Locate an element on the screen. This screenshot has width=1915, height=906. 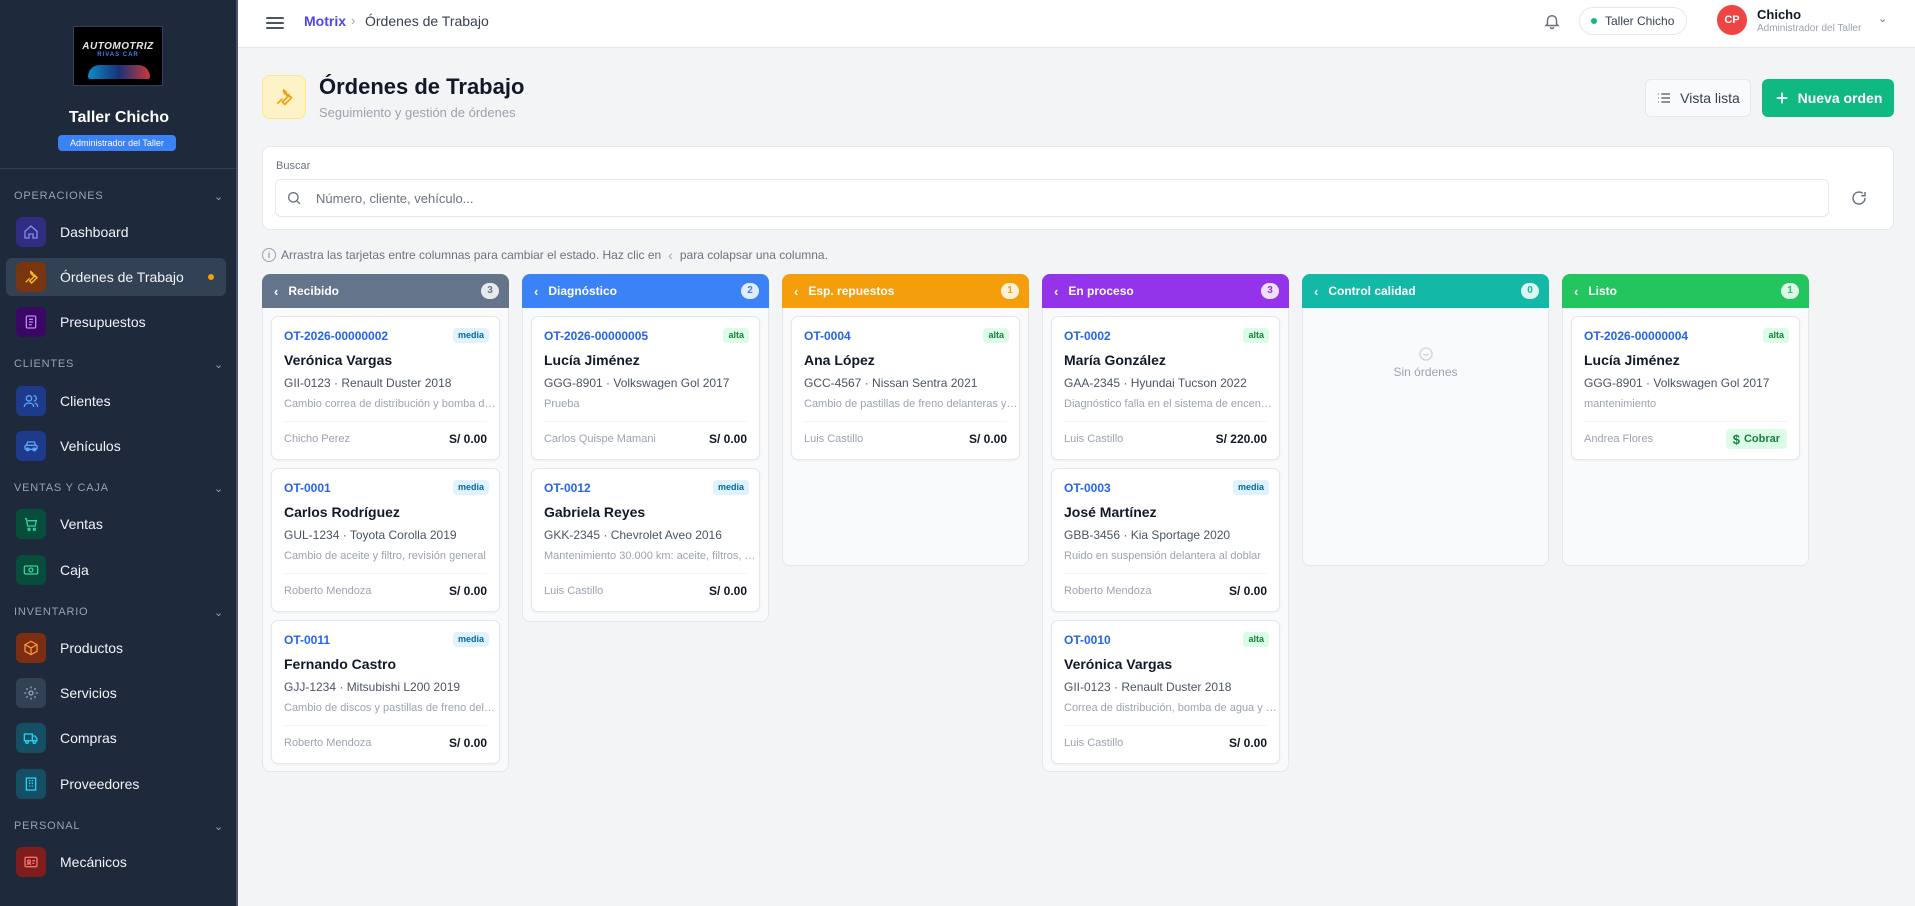
avatar: CP is located at coordinates (1732, 20).